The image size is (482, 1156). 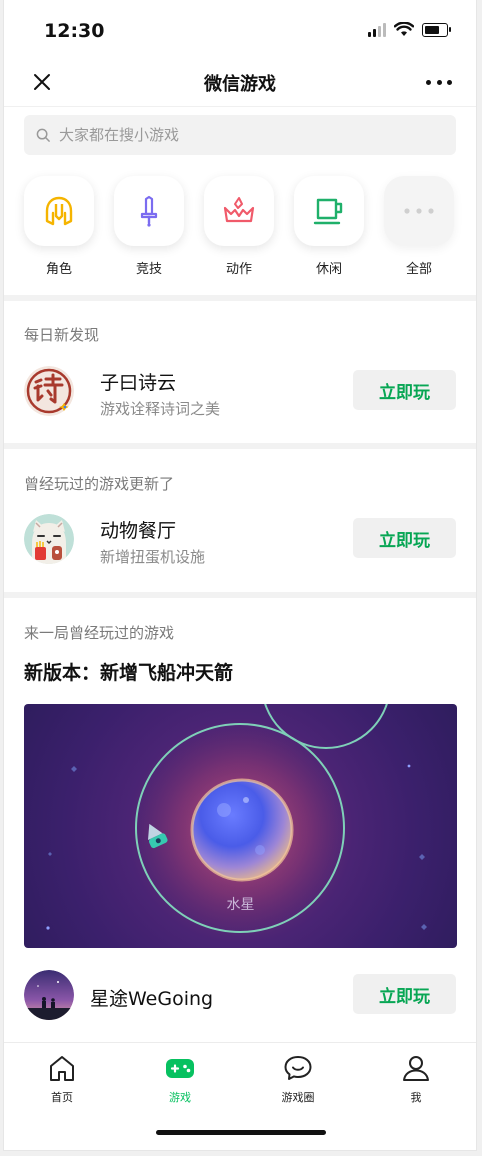 I want to click on category-action-tile, so click(x=239, y=211).